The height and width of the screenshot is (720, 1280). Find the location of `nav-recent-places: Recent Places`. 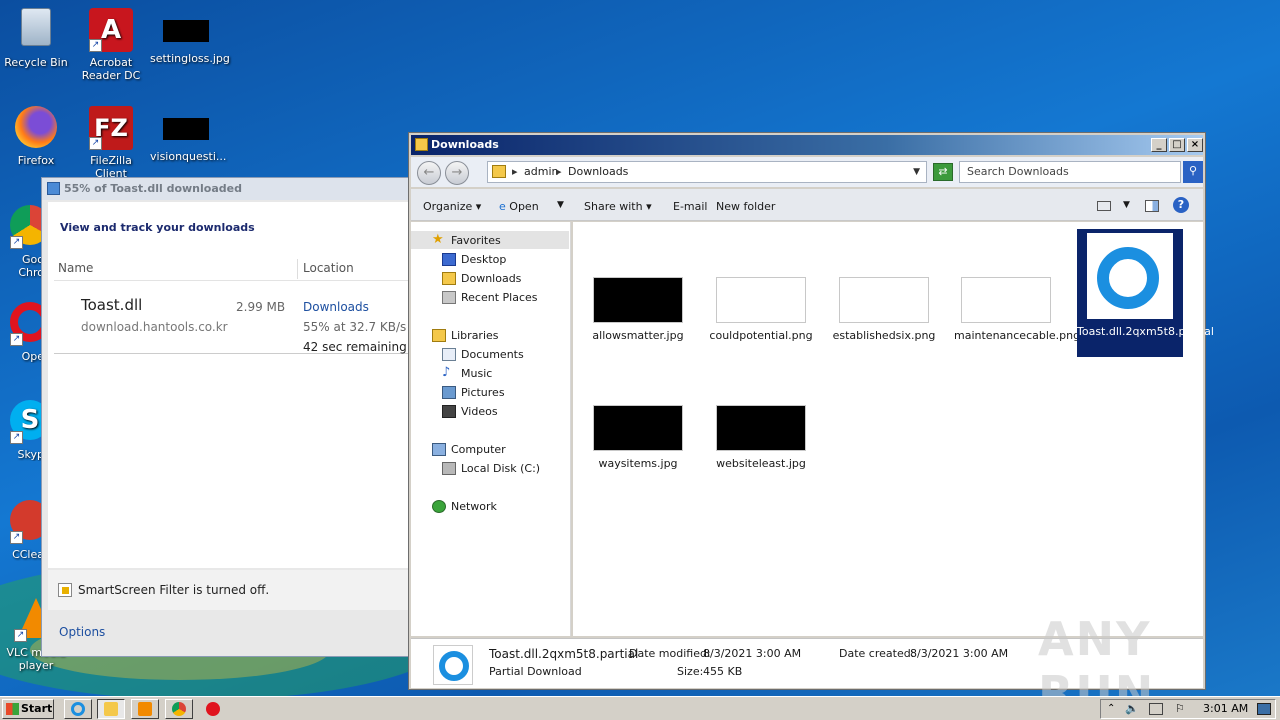

nav-recent-places: Recent Places is located at coordinates (490, 297).